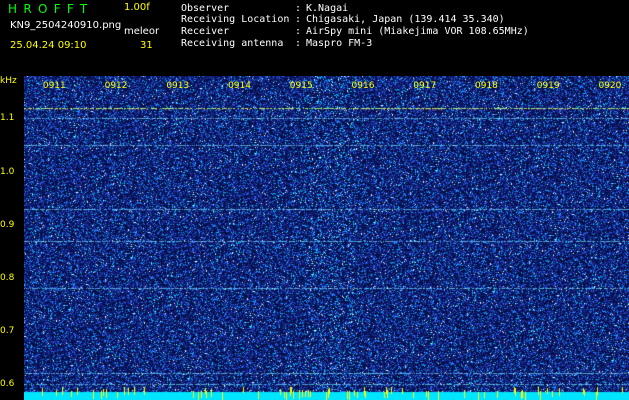 This screenshot has height=400, width=629. I want to click on antenna-value: Maspro FM-3, so click(339, 43).